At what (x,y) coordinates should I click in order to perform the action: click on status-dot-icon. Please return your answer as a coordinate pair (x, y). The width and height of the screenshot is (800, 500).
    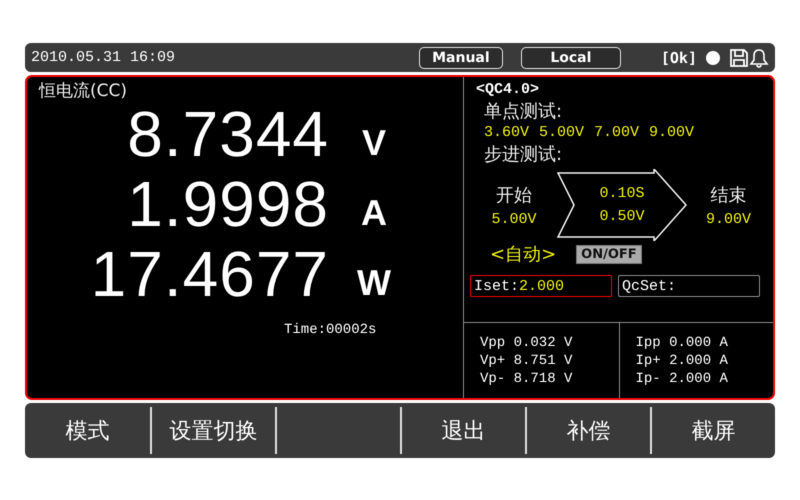
    Looking at the image, I should click on (713, 58).